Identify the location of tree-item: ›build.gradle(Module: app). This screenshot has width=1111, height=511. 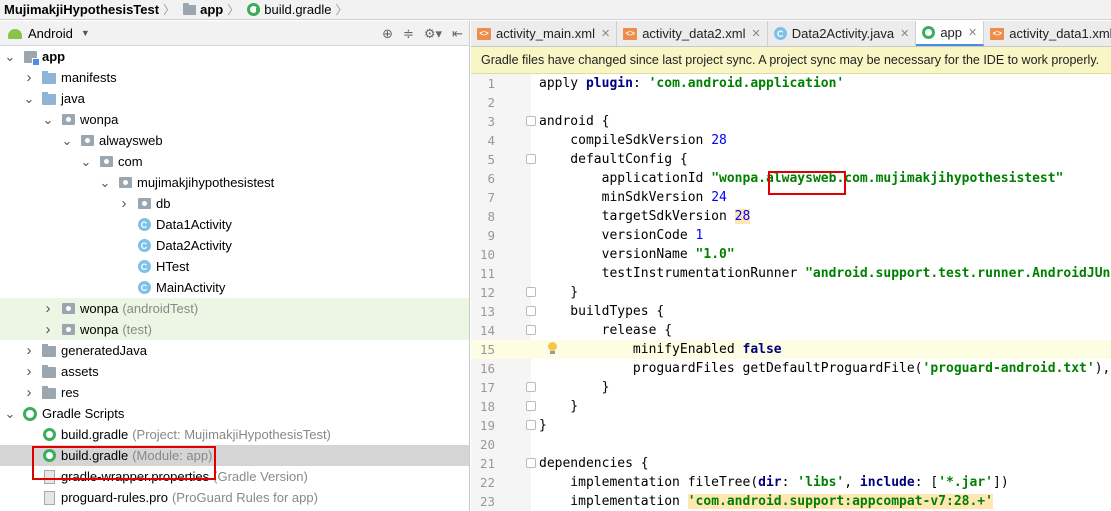
(234, 455).